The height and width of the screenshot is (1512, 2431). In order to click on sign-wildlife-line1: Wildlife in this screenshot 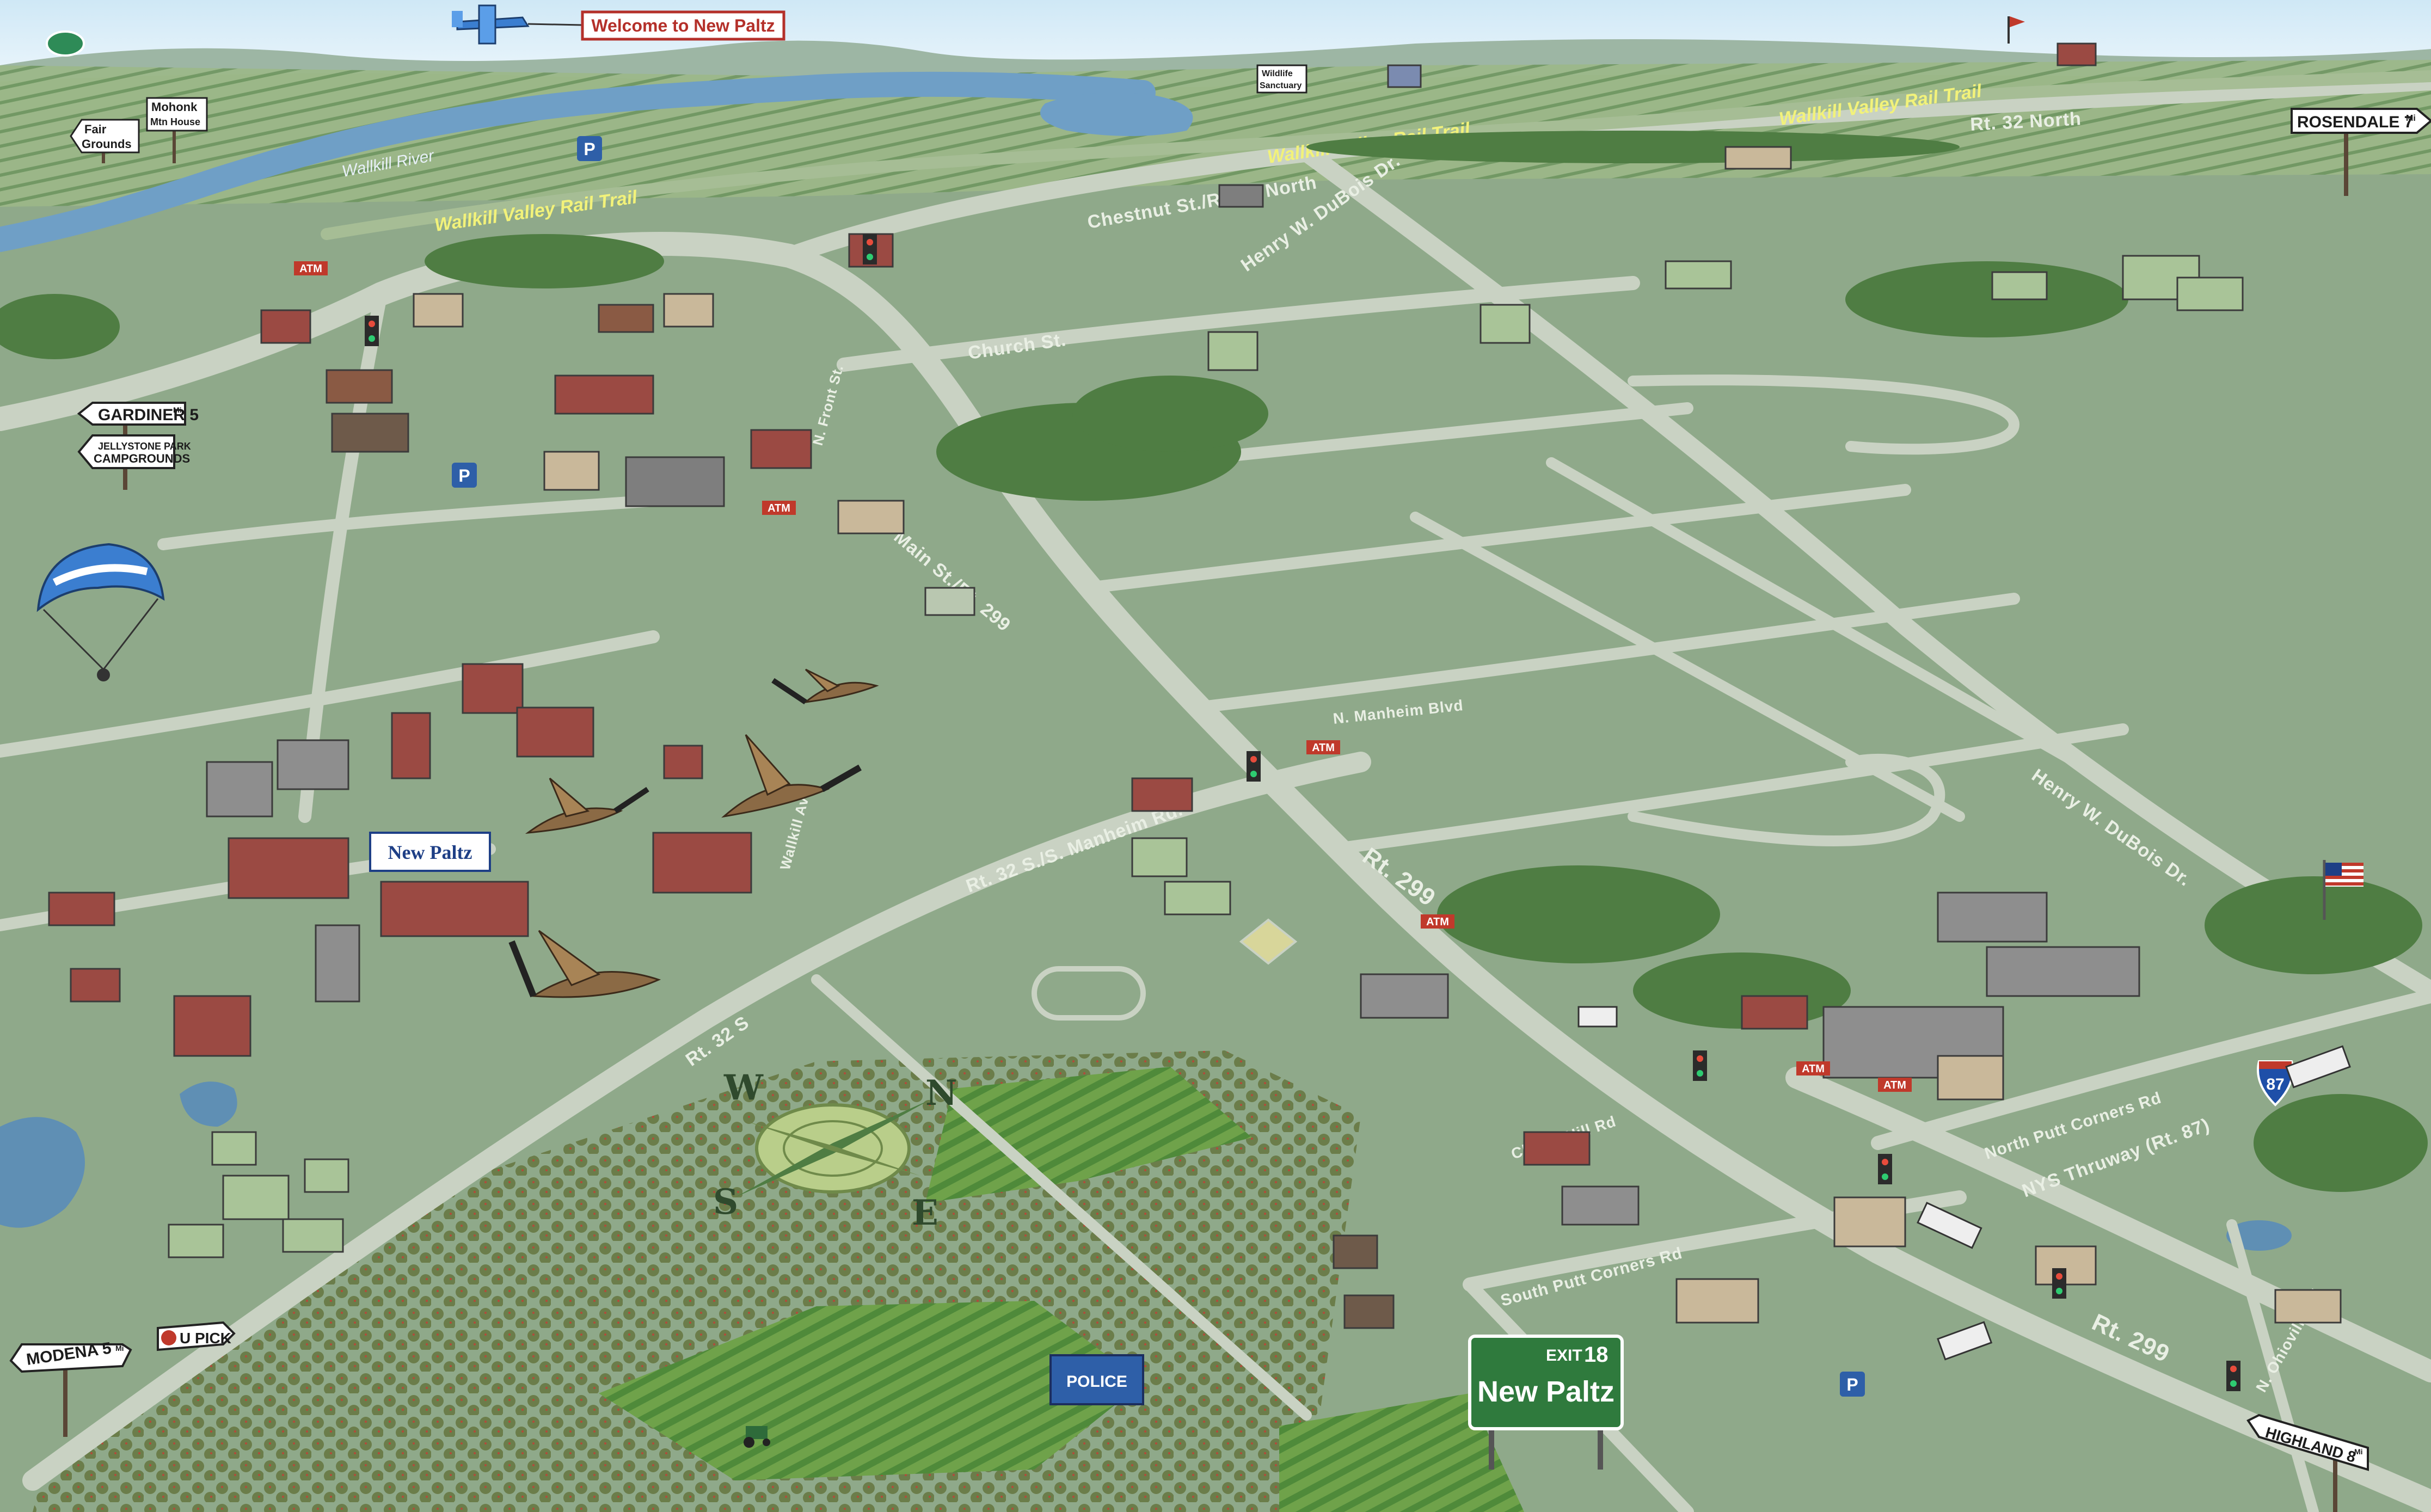, I will do `click(1277, 73)`.